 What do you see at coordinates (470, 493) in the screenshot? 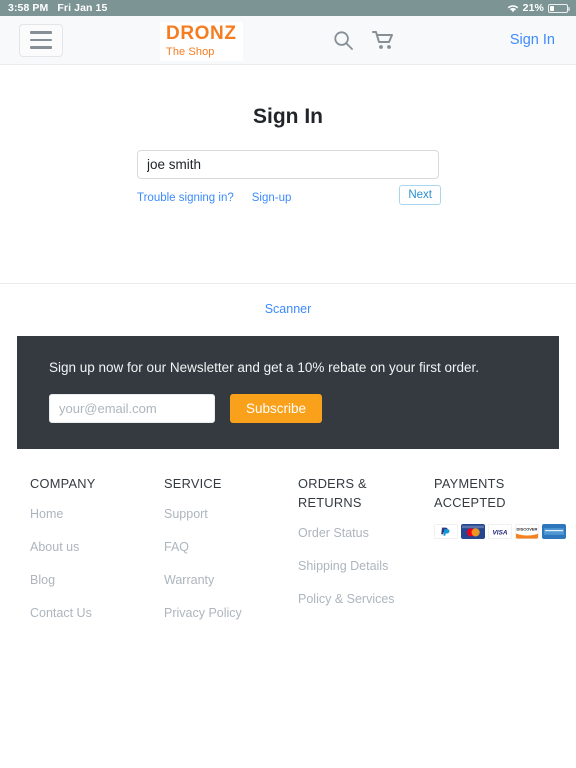
I see `footer-heading: PAYMENTS ACCEPTED` at bounding box center [470, 493].